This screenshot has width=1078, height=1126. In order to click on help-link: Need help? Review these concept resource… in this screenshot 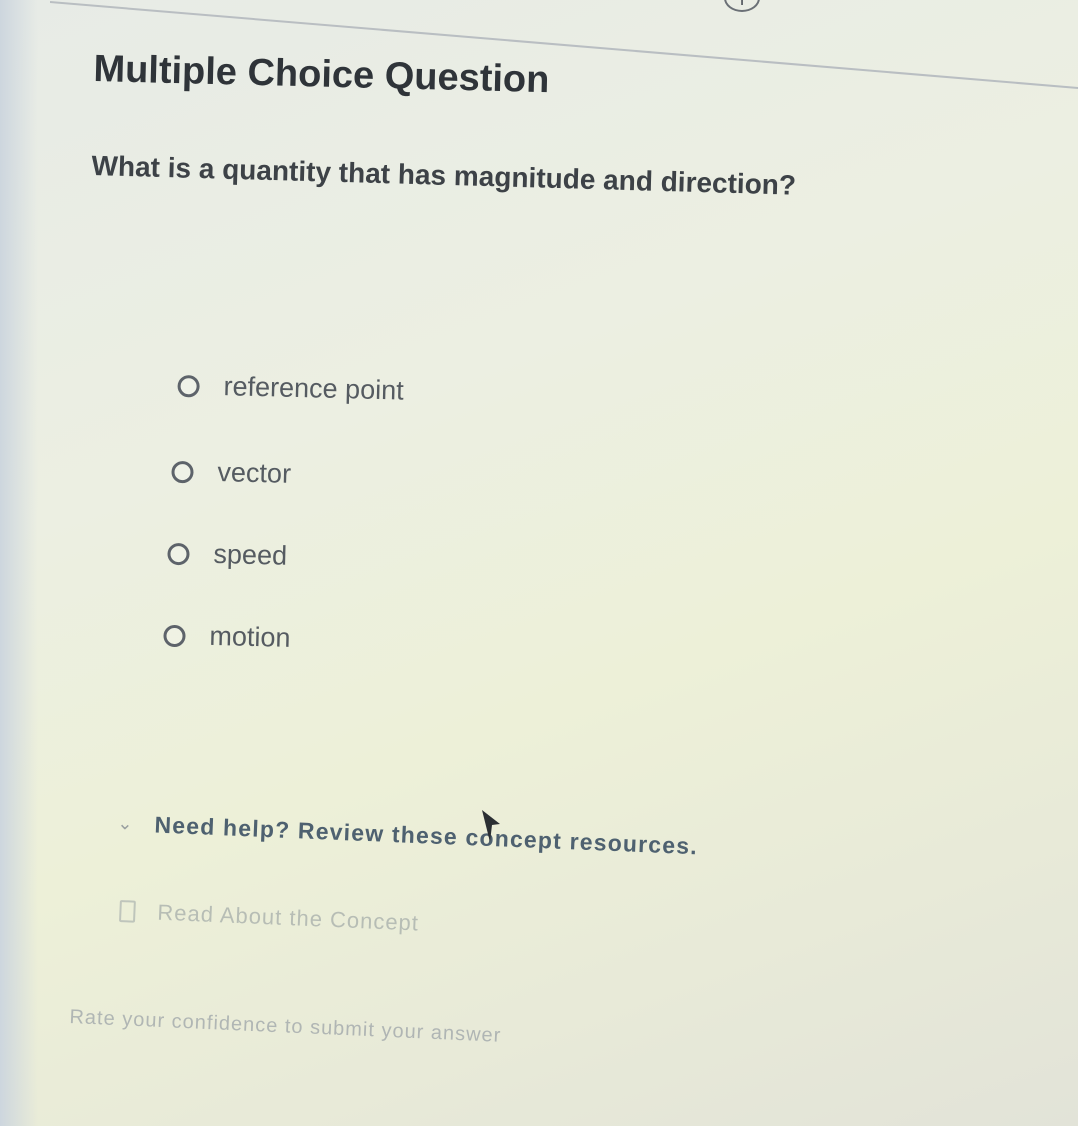, I will do `click(426, 835)`.